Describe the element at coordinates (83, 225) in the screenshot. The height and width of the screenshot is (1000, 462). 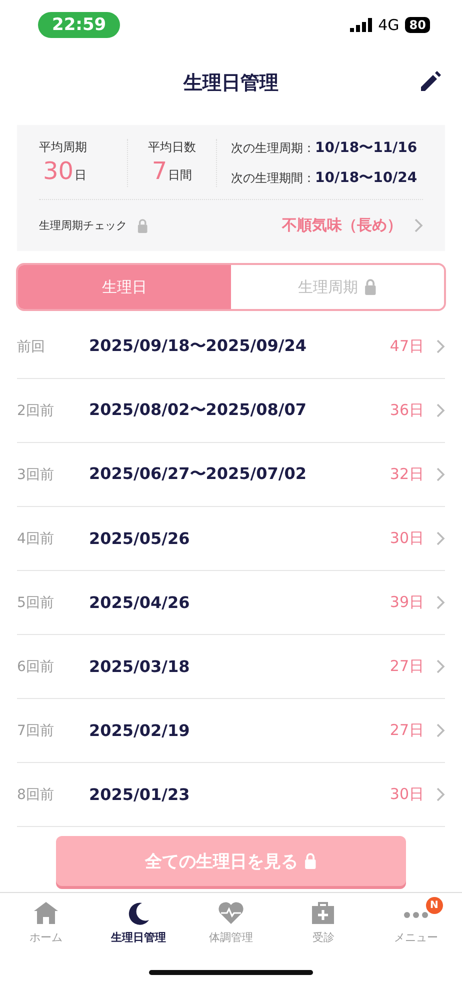
I see `check-label: 生理周期チェック` at that location.